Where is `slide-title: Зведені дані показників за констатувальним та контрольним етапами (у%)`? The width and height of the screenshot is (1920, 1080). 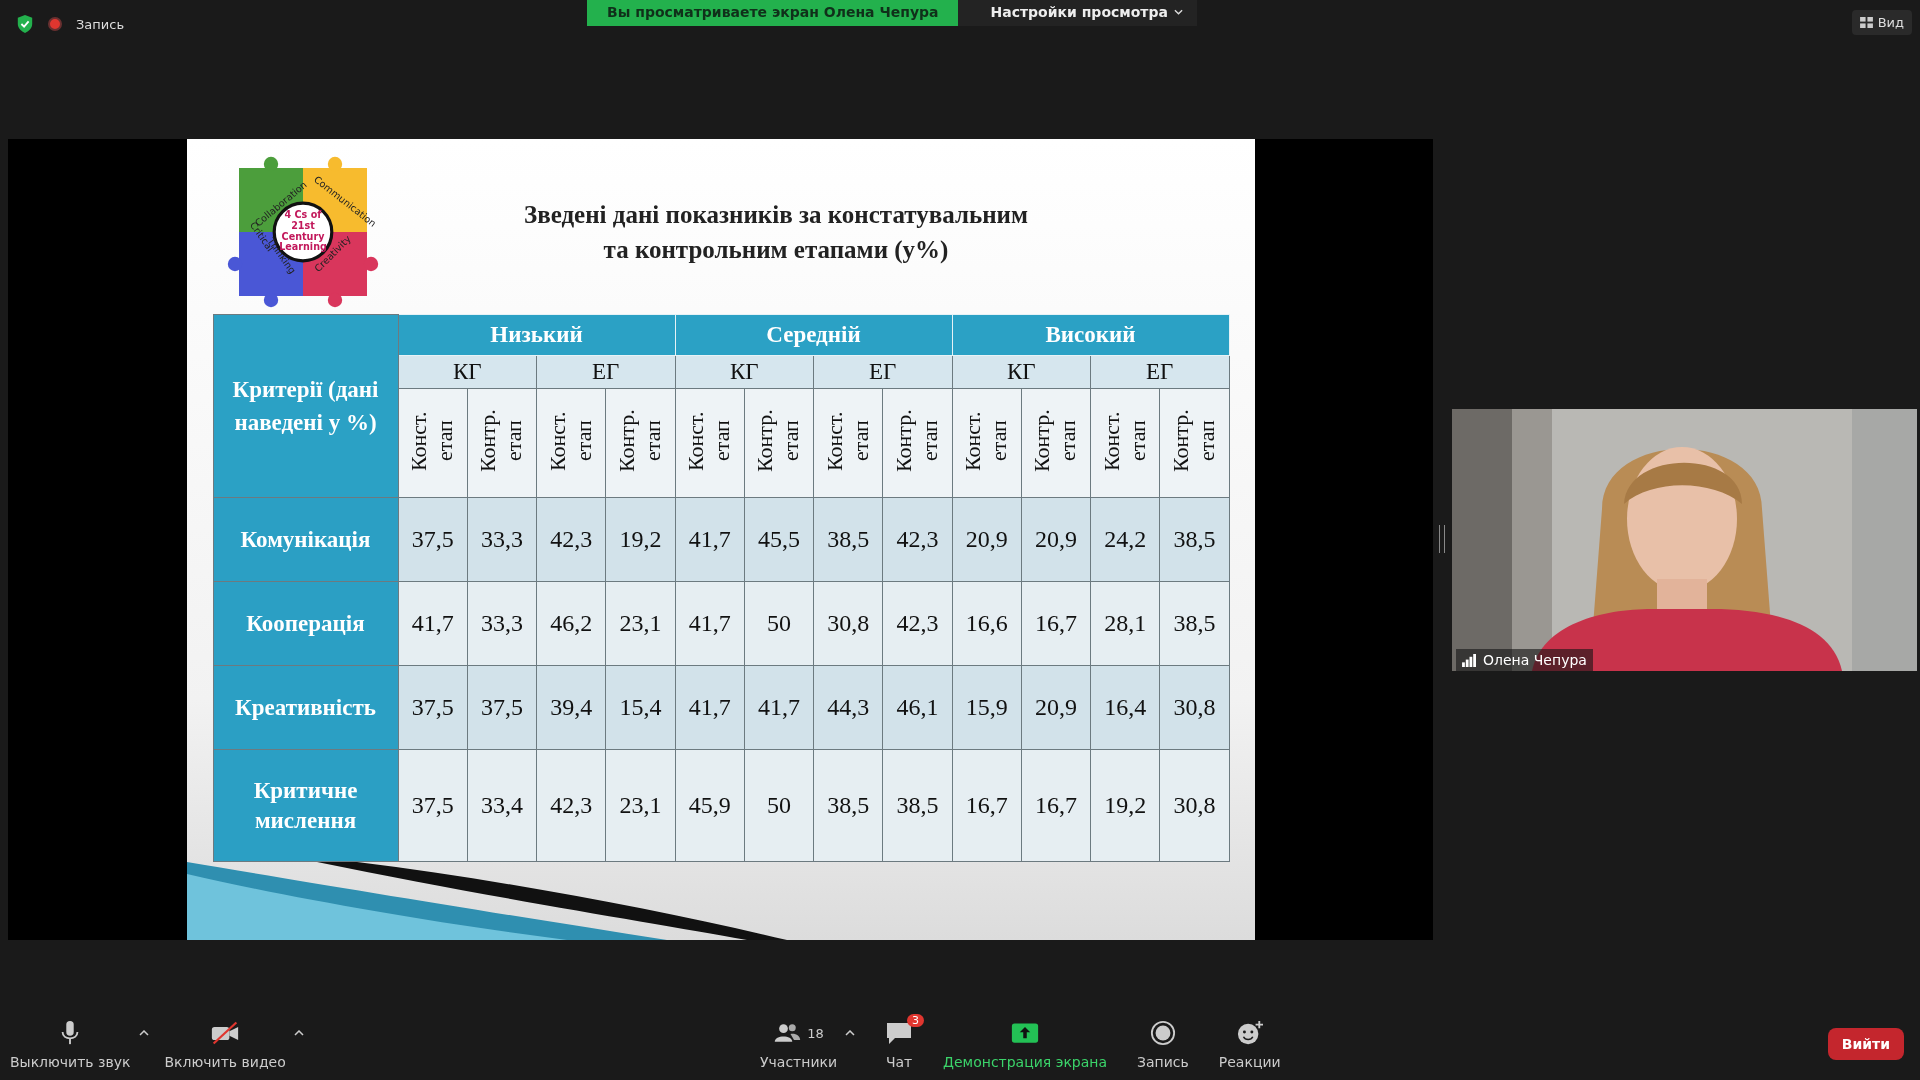
slide-title: Зведені дані показників за констатувальним та контрольним етапами (у%) is located at coordinates (776, 232).